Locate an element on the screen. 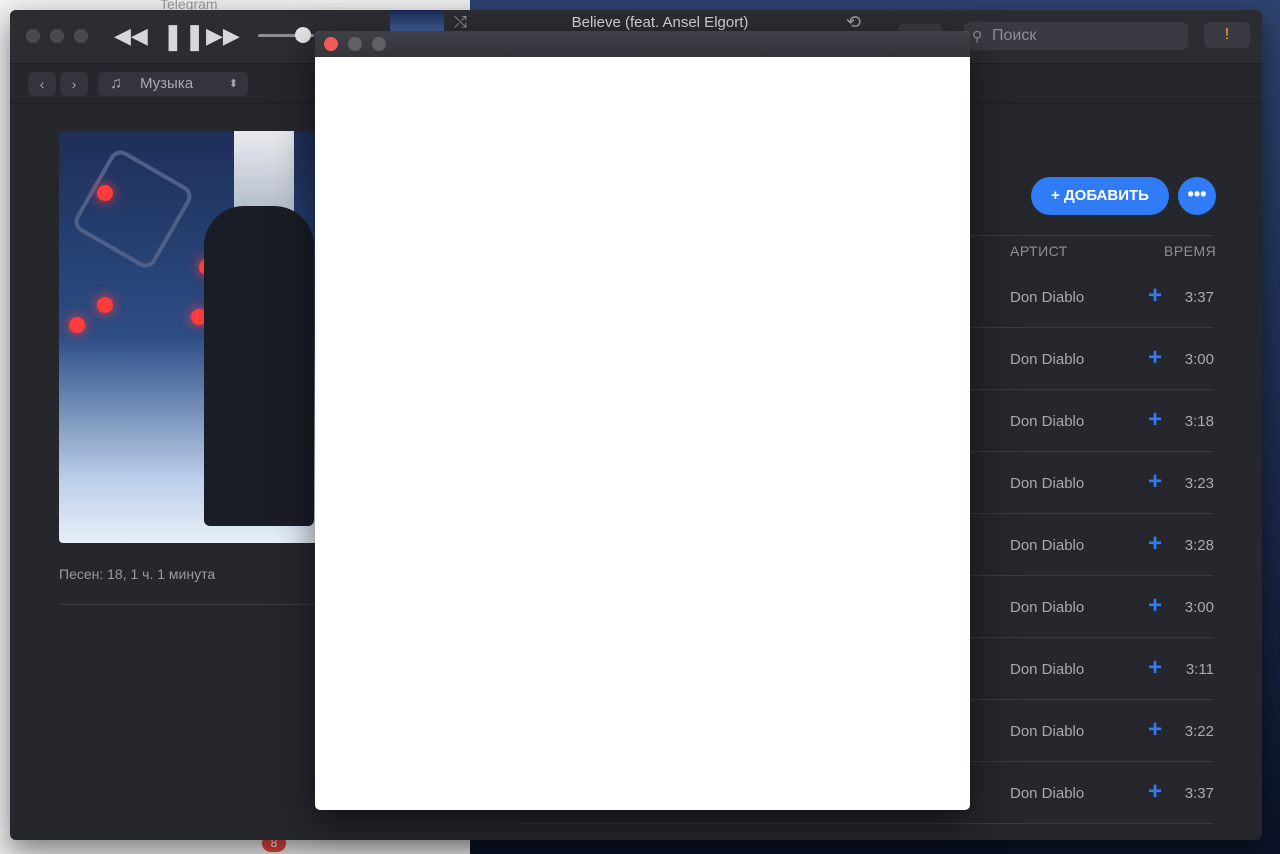  search-placeholder: Поиск is located at coordinates (1014, 35).